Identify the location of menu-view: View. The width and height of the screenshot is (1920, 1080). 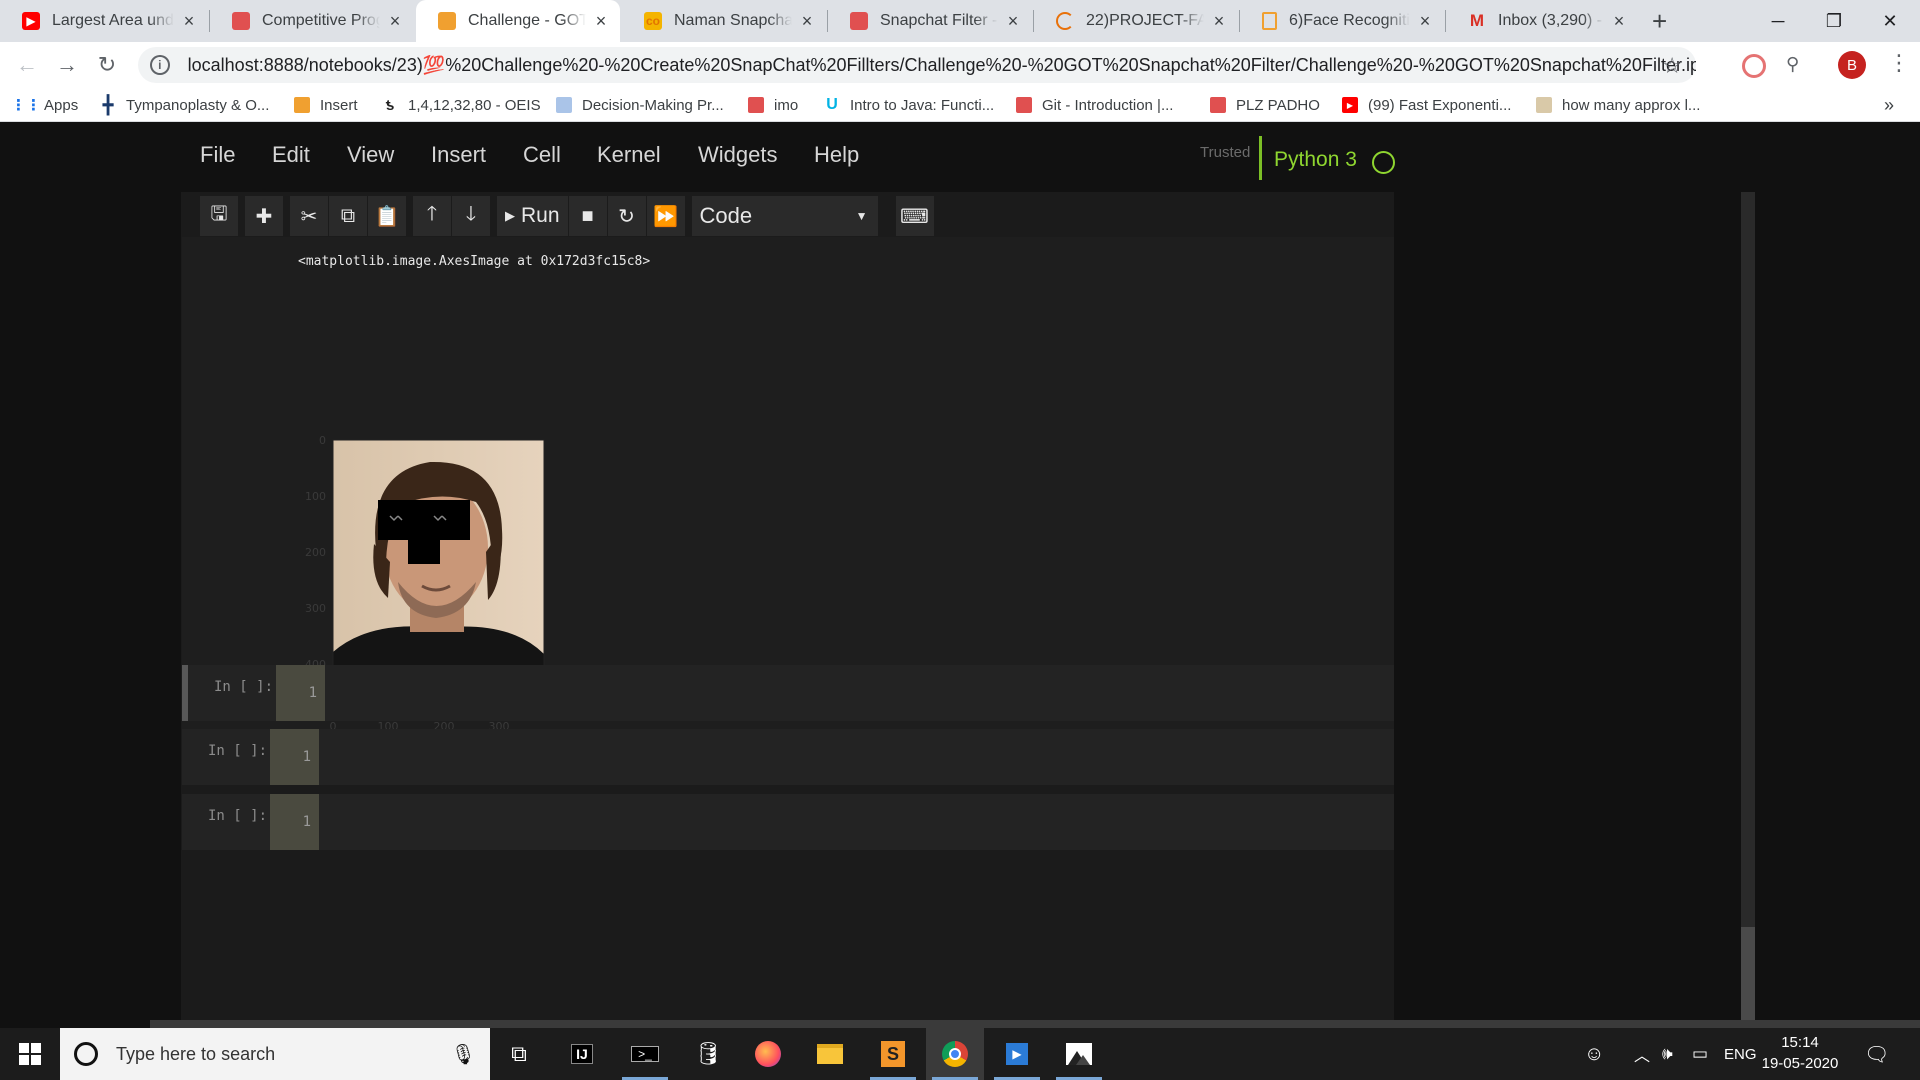
(370, 155).